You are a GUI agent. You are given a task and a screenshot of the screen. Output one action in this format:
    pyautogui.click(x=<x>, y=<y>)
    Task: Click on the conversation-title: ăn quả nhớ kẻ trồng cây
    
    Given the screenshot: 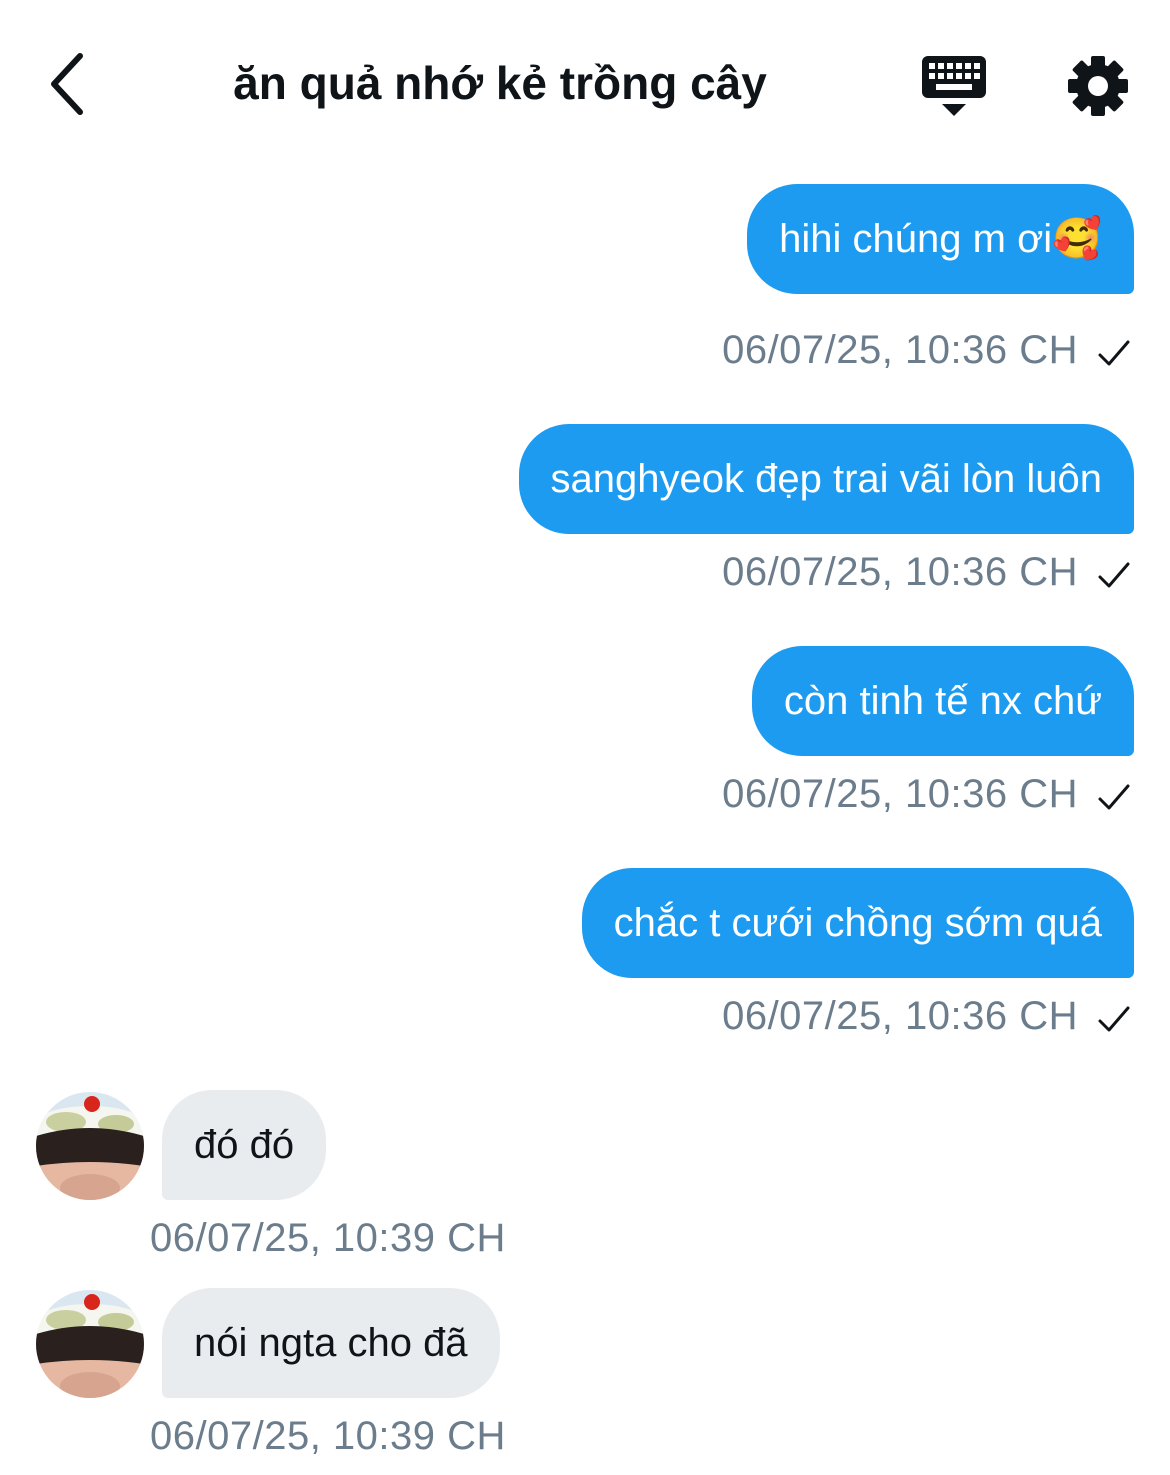 What is the action you would take?
    pyautogui.click(x=500, y=83)
    